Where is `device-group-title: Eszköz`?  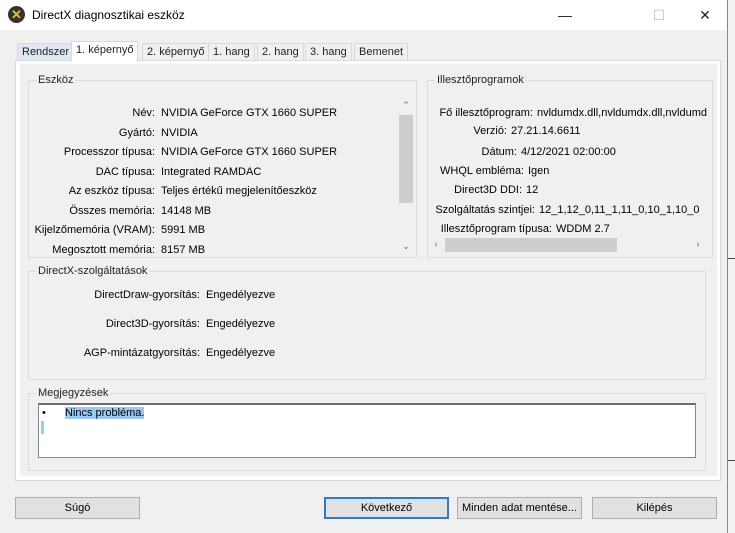
device-group-title: Eszköz is located at coordinates (56, 80).